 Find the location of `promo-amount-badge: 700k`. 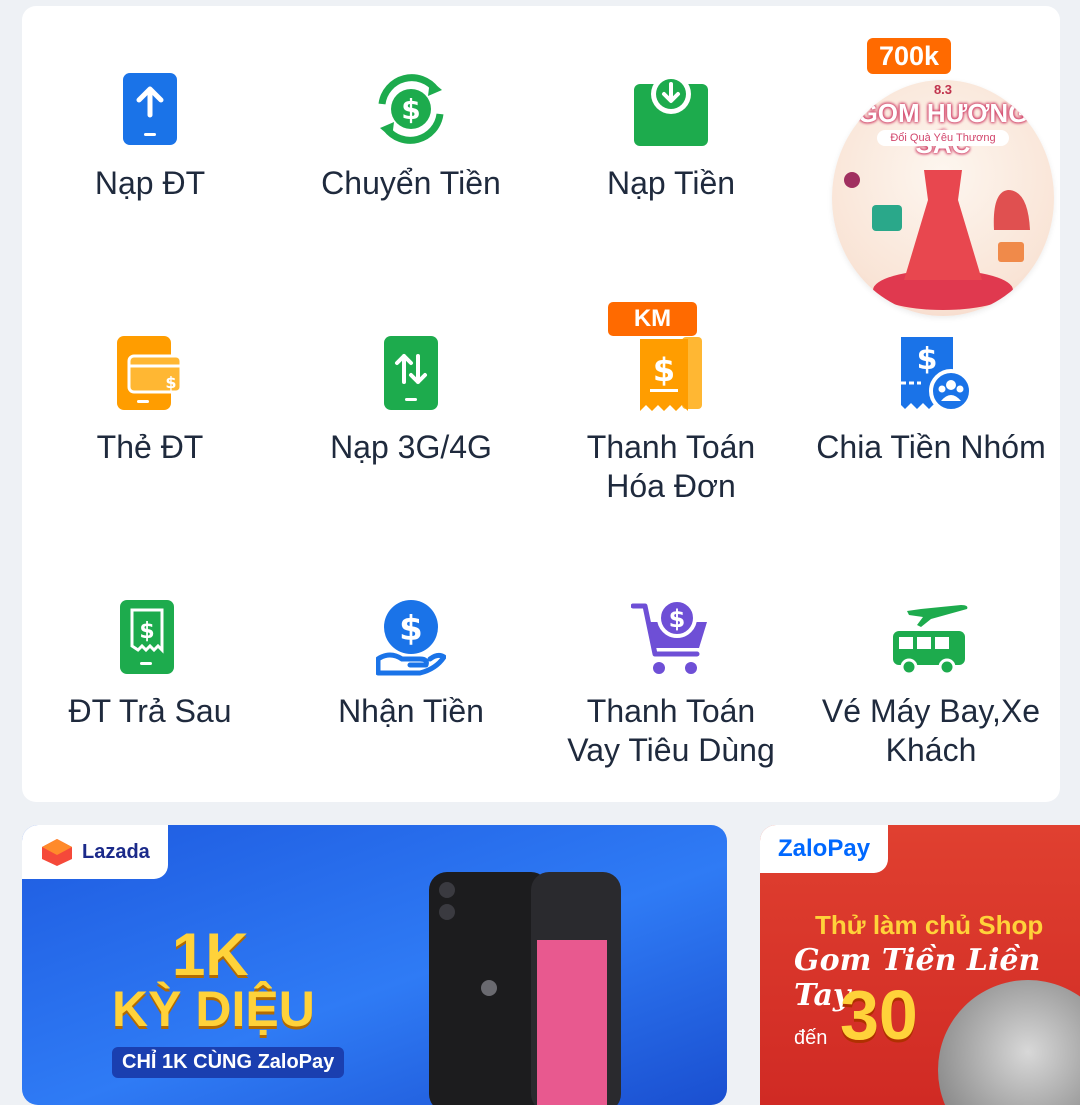

promo-amount-badge: 700k is located at coordinates (909, 56).